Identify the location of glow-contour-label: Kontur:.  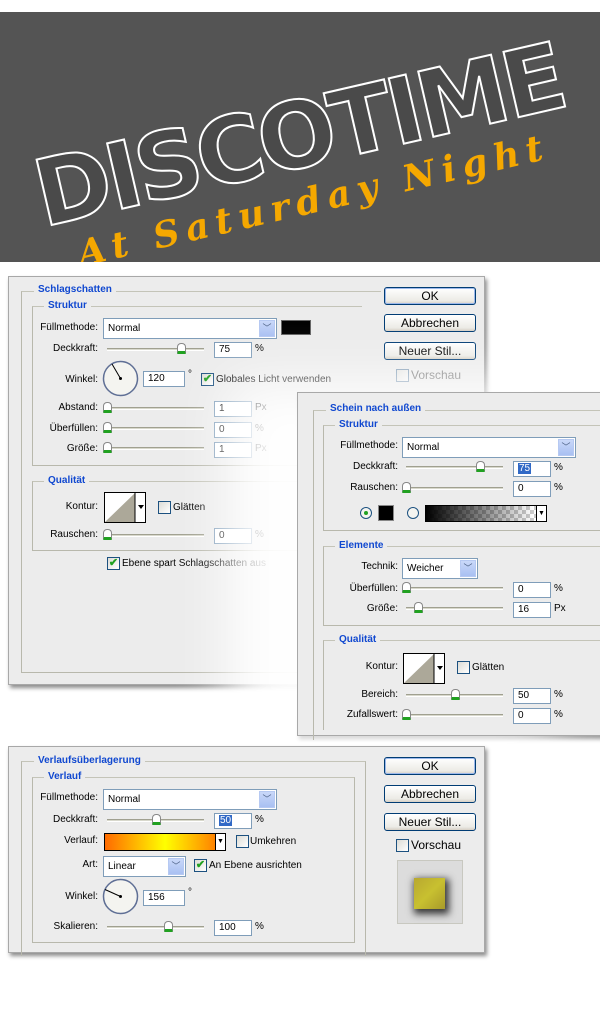
(381, 666).